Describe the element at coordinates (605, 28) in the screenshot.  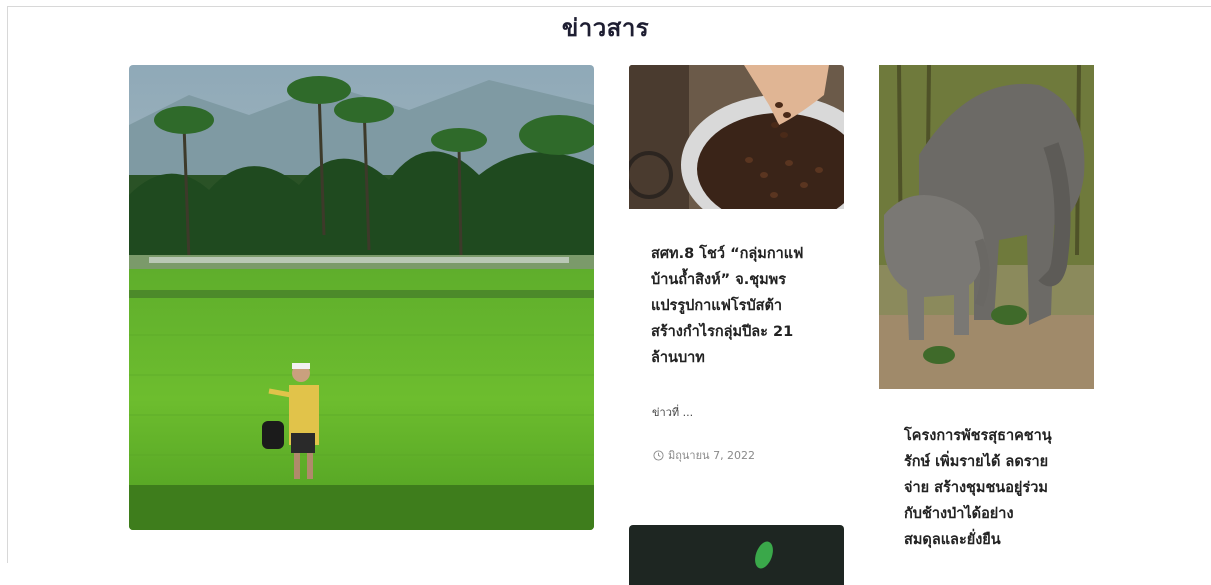
I see `section-title: ข่าวสาร` at that location.